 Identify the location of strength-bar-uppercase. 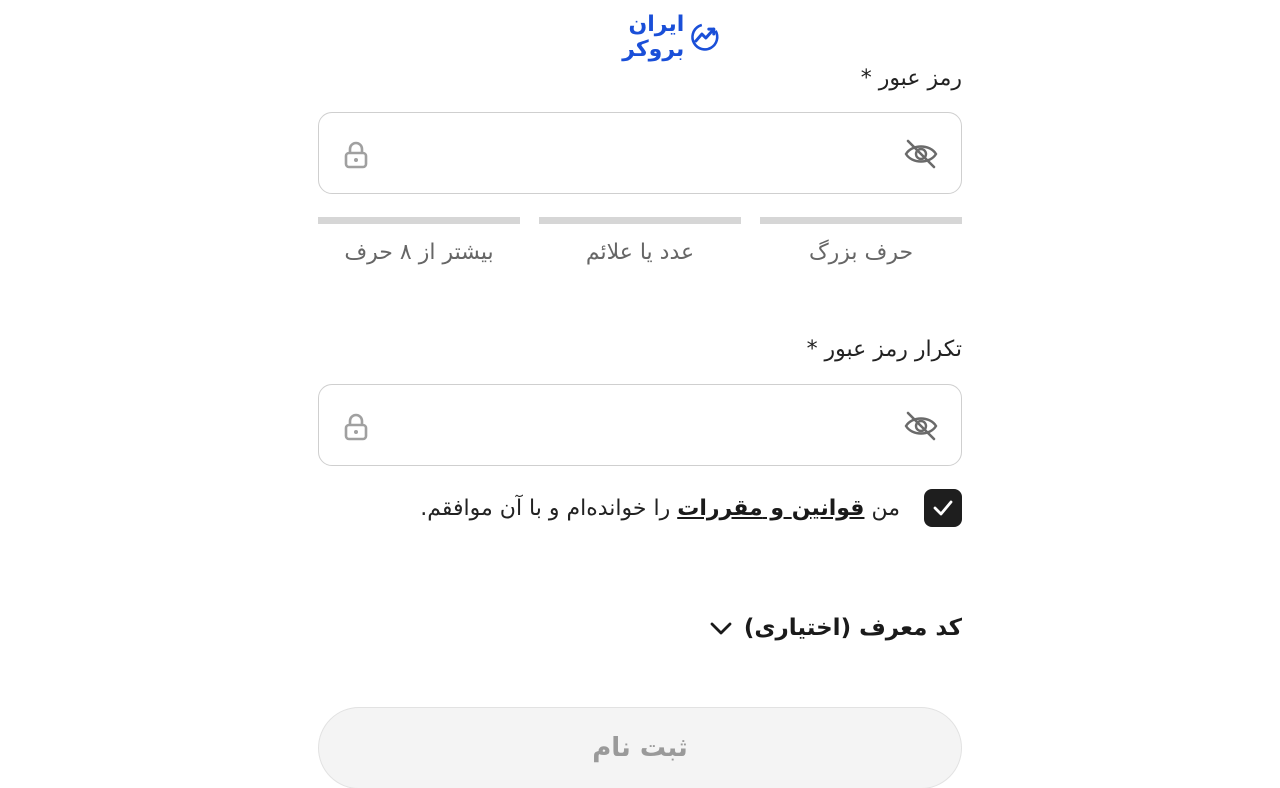
(861, 220).